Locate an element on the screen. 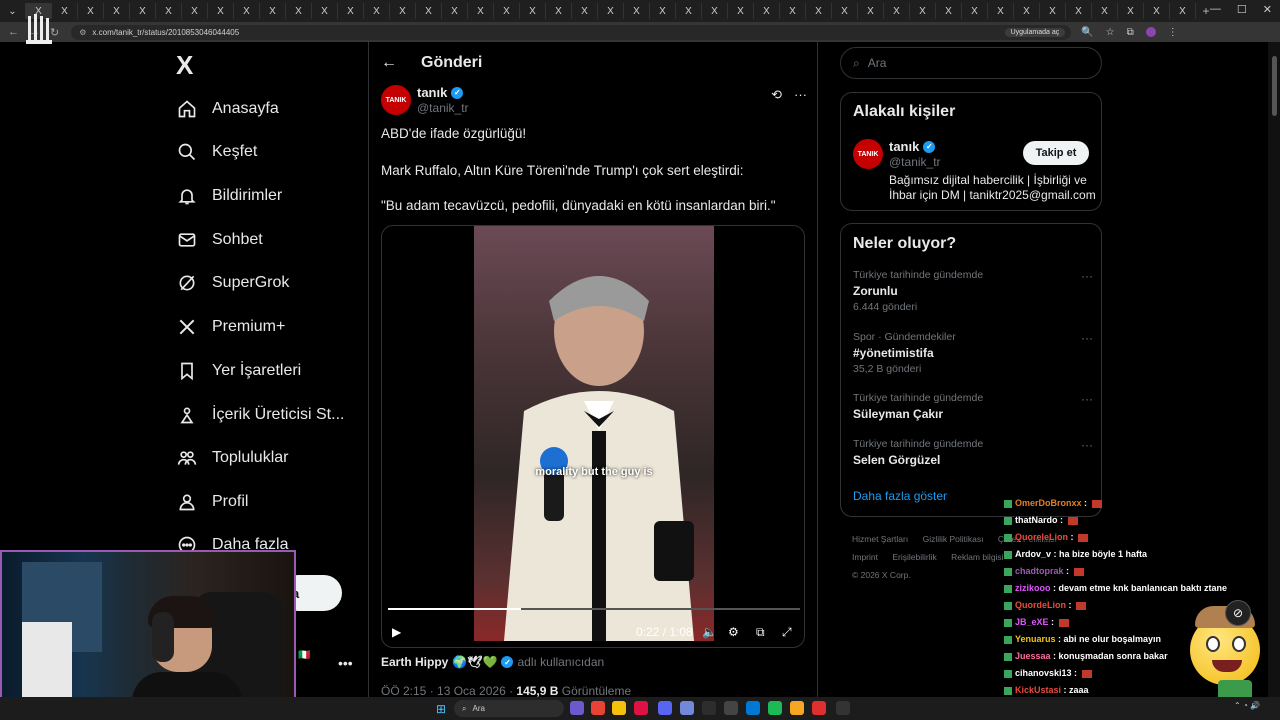 The image size is (1280, 720). chrome-icon is located at coordinates (598, 708).